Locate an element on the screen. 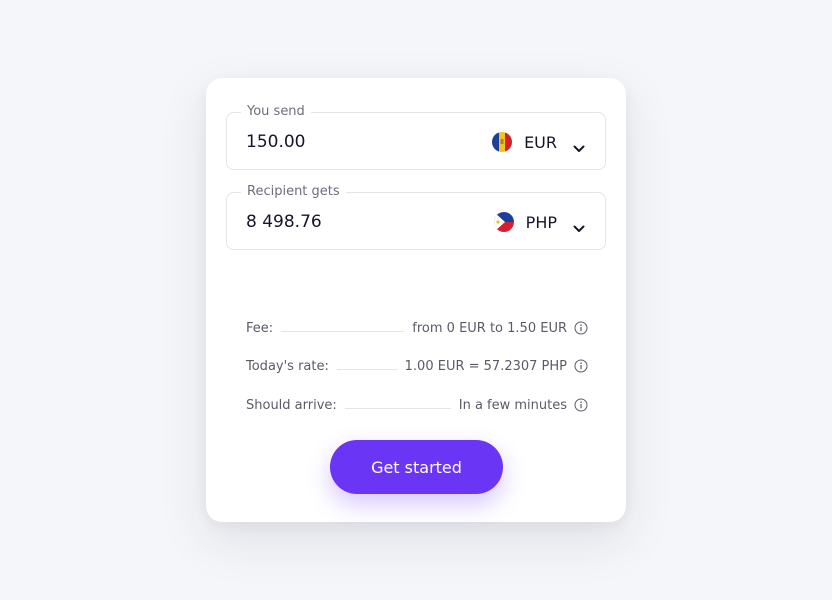 The height and width of the screenshot is (600, 832). send-field-label: You send is located at coordinates (276, 112).